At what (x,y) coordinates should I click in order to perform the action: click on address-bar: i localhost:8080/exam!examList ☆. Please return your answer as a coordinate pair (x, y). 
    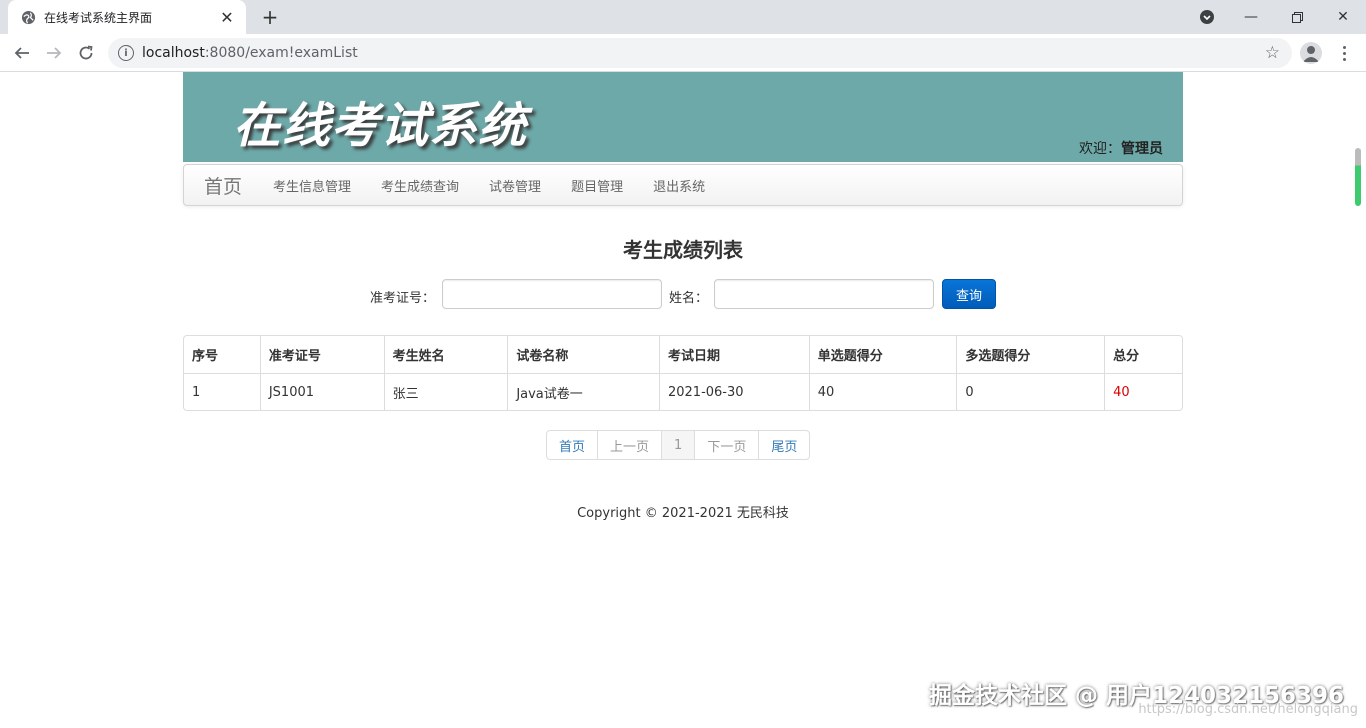
    Looking at the image, I should click on (700, 53).